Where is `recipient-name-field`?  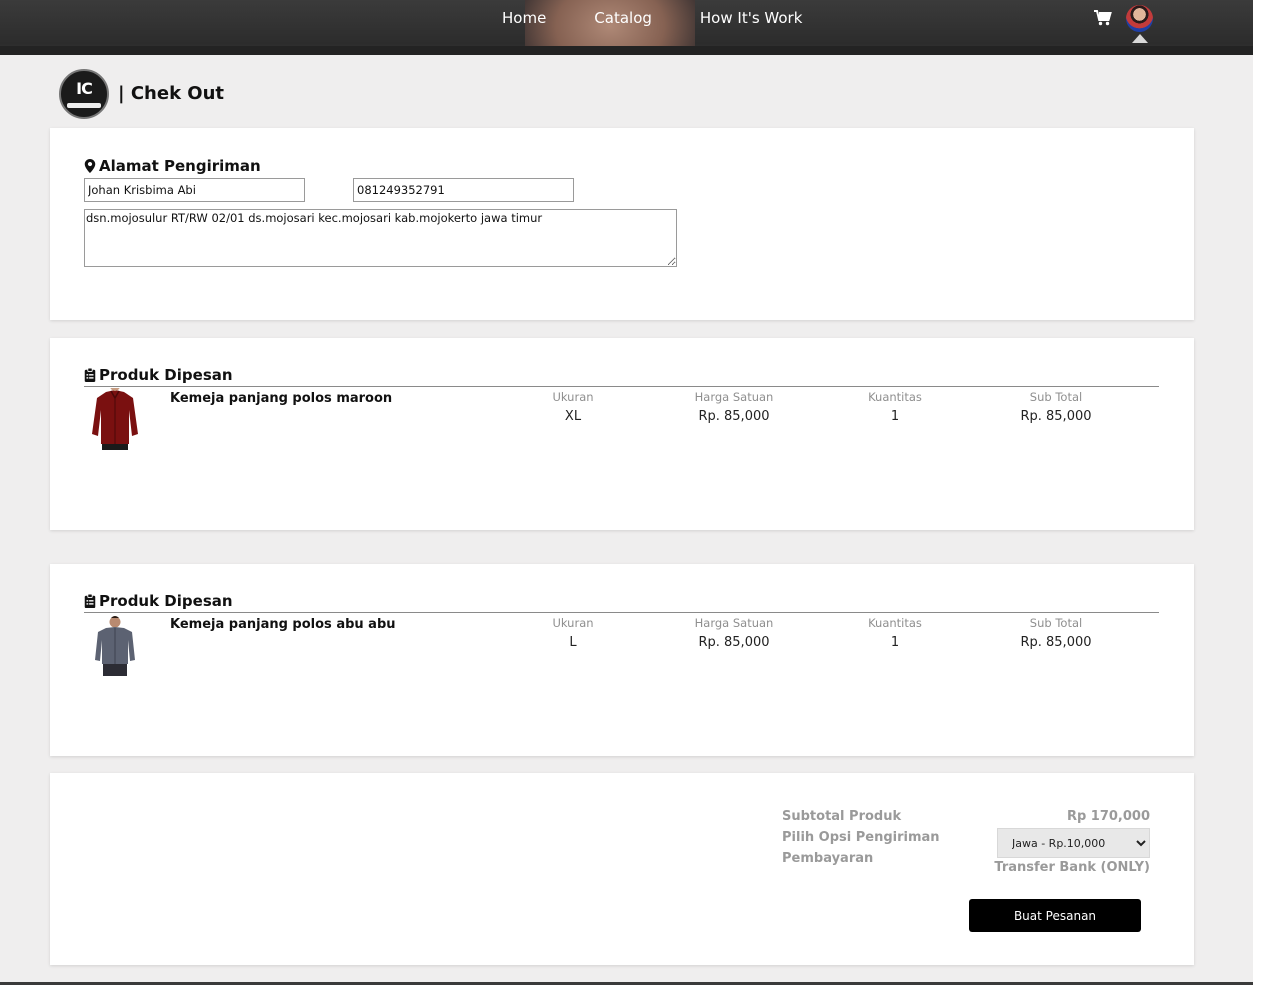
recipient-name-field is located at coordinates (194, 190).